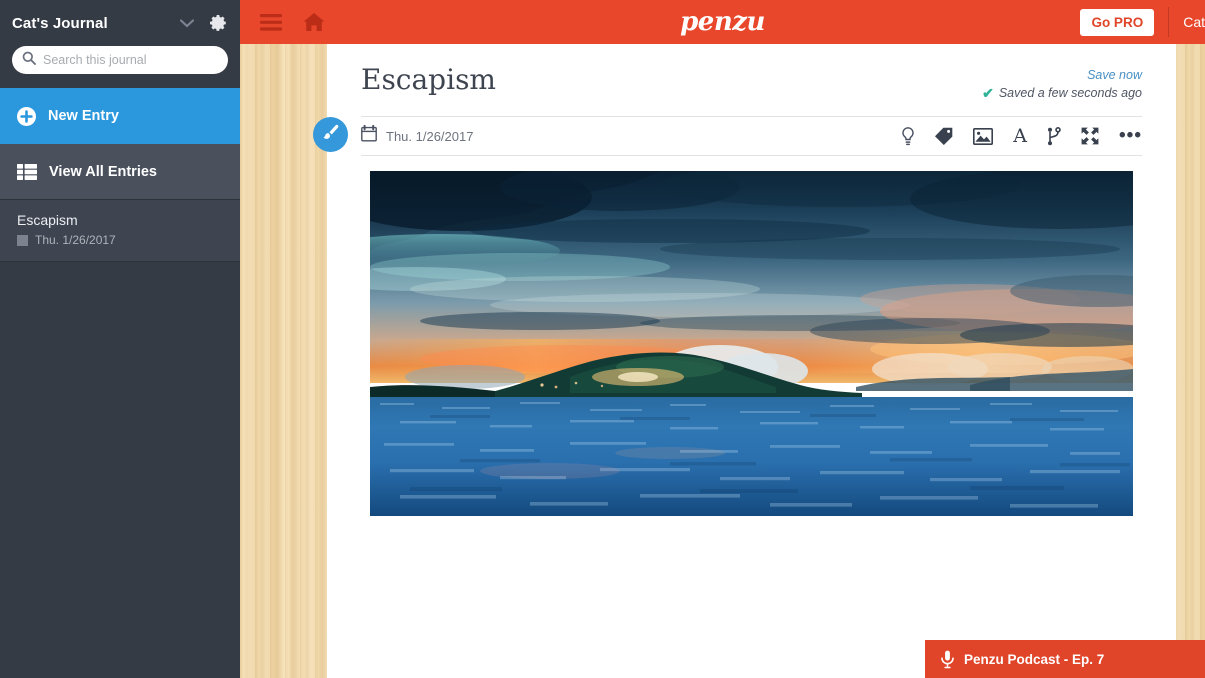 The image size is (1205, 678). I want to click on logo-container: penzu, so click(722, 22).